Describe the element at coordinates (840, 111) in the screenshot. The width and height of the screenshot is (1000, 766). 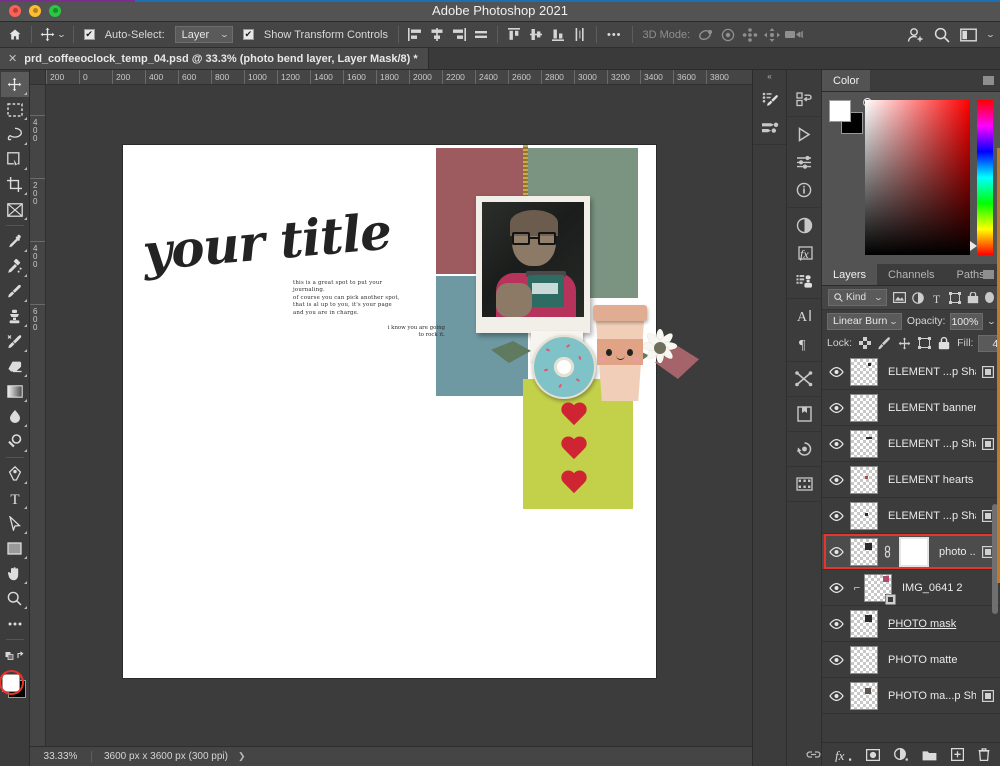
I see `foreground-color-swatch` at that location.